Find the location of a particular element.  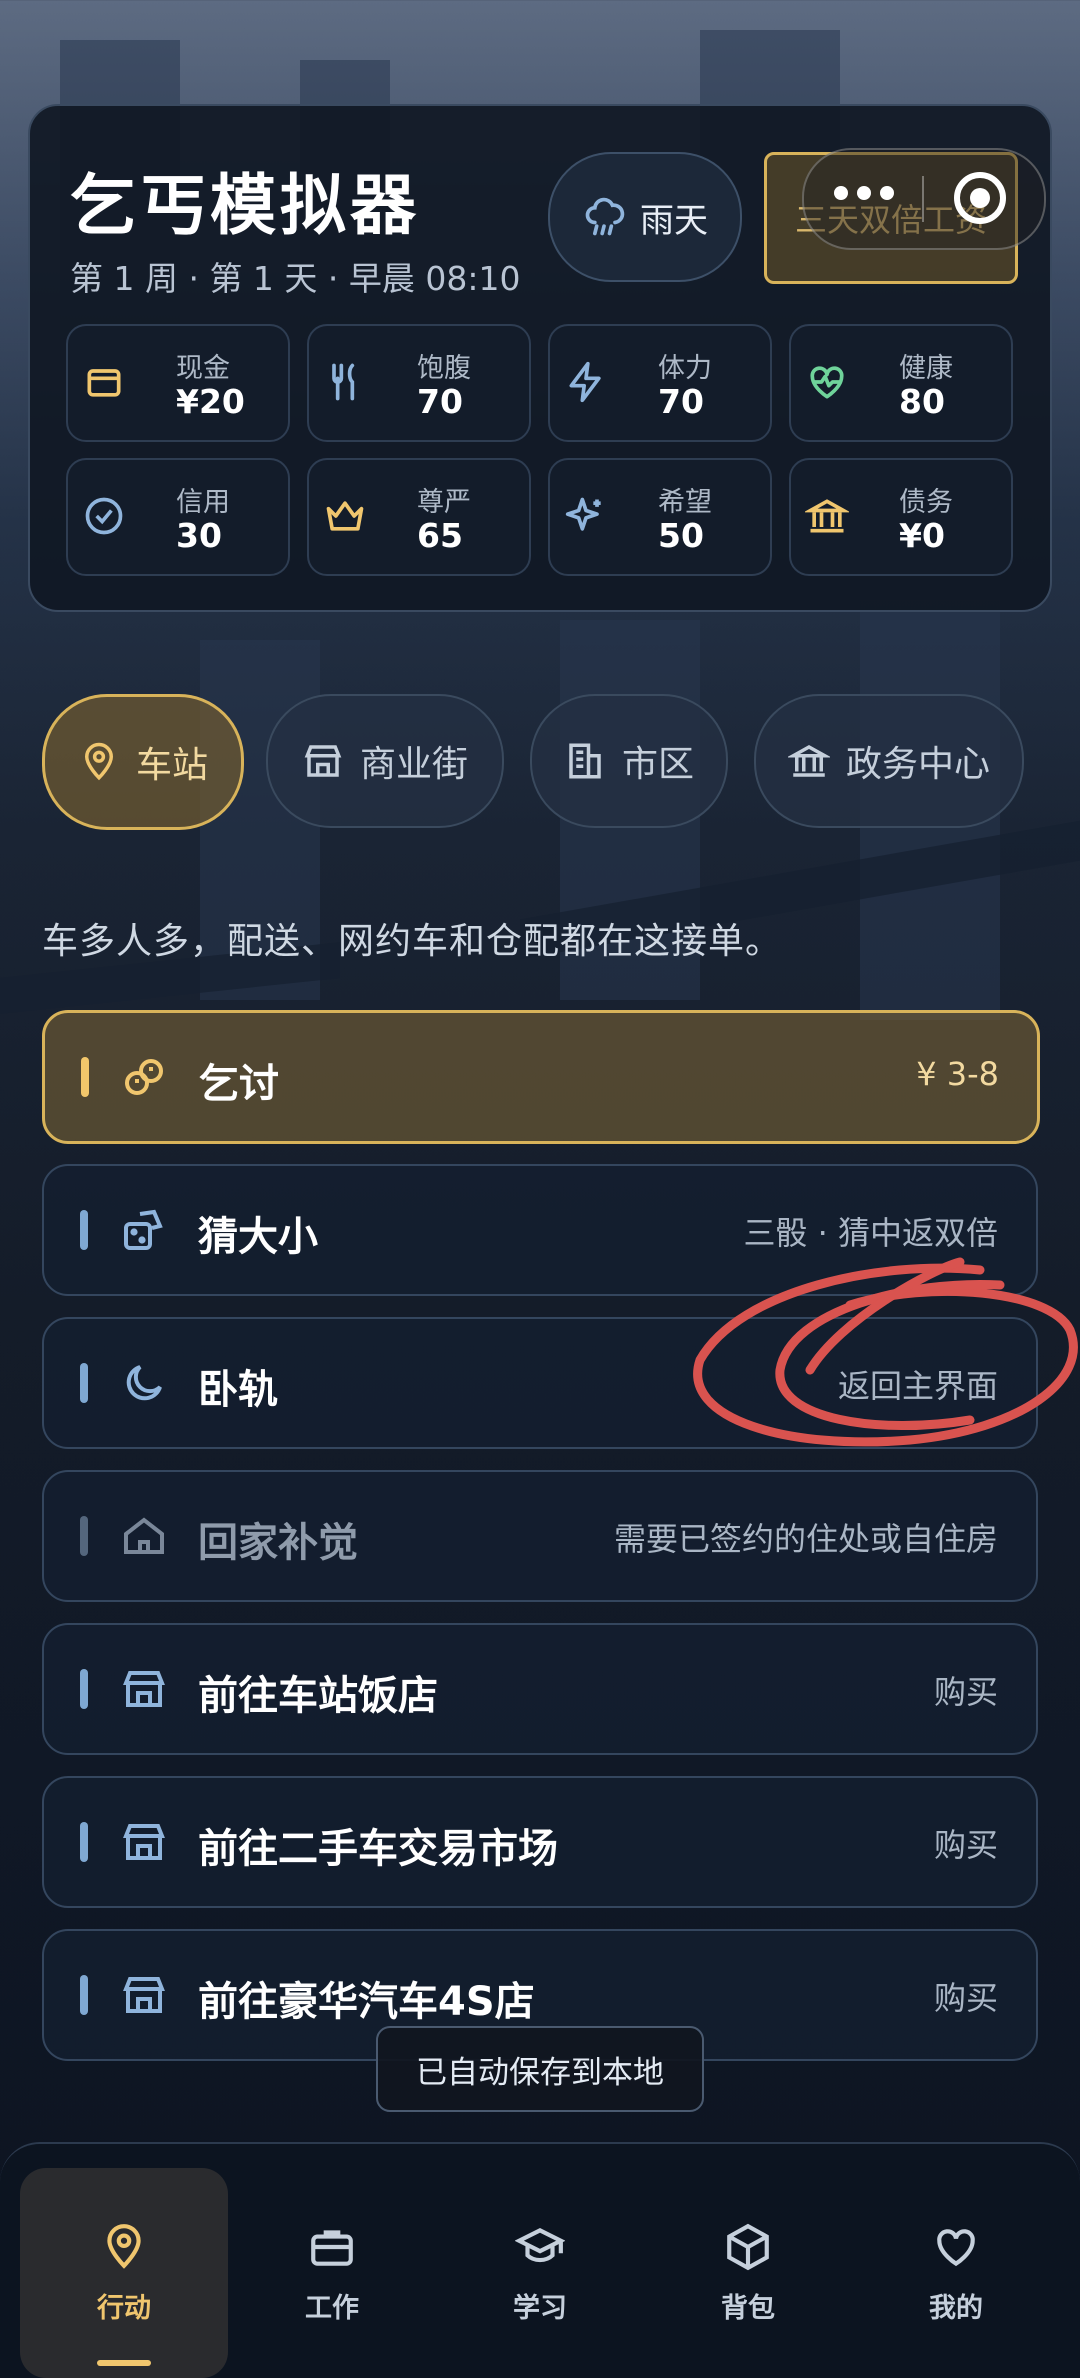

wallet-icon is located at coordinates (104, 383).